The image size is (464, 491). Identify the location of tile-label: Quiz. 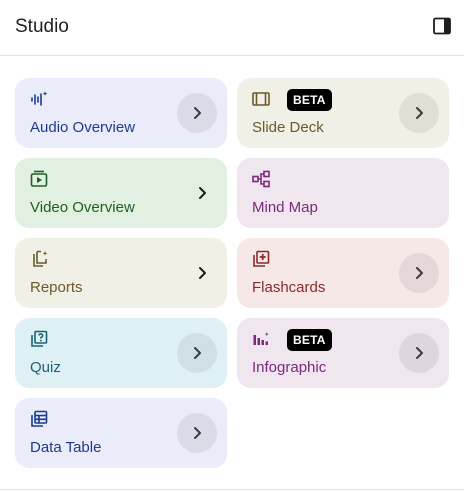
(45, 367).